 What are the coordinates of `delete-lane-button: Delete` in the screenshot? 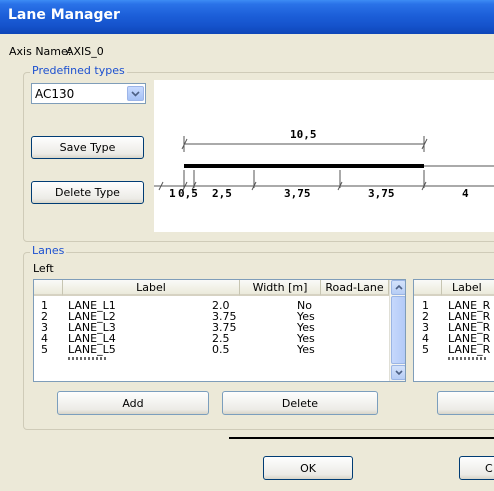 It's located at (300, 403).